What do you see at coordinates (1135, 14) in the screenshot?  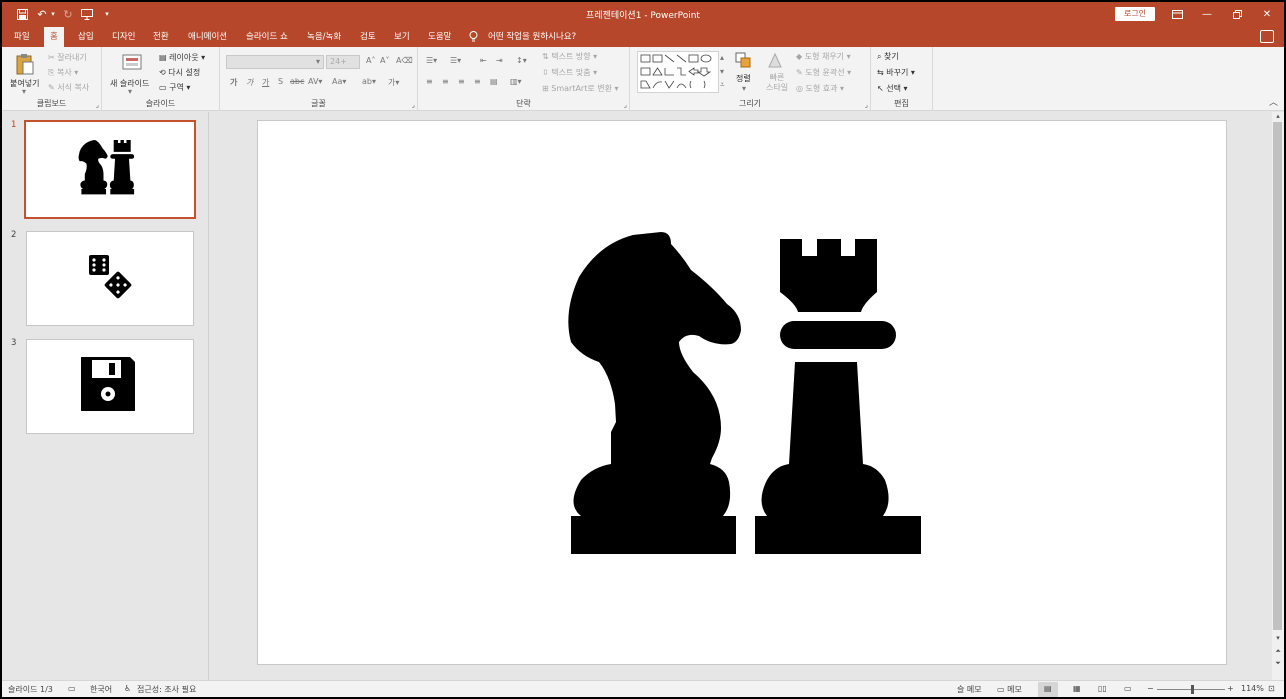 I see `login-button: 로그인` at bounding box center [1135, 14].